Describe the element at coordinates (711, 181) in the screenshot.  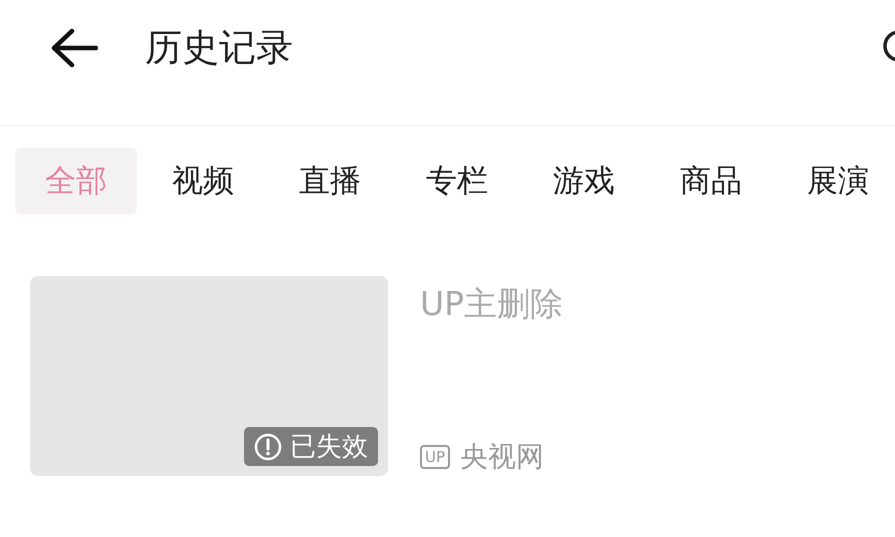
I see `category-tab: 商品` at that location.